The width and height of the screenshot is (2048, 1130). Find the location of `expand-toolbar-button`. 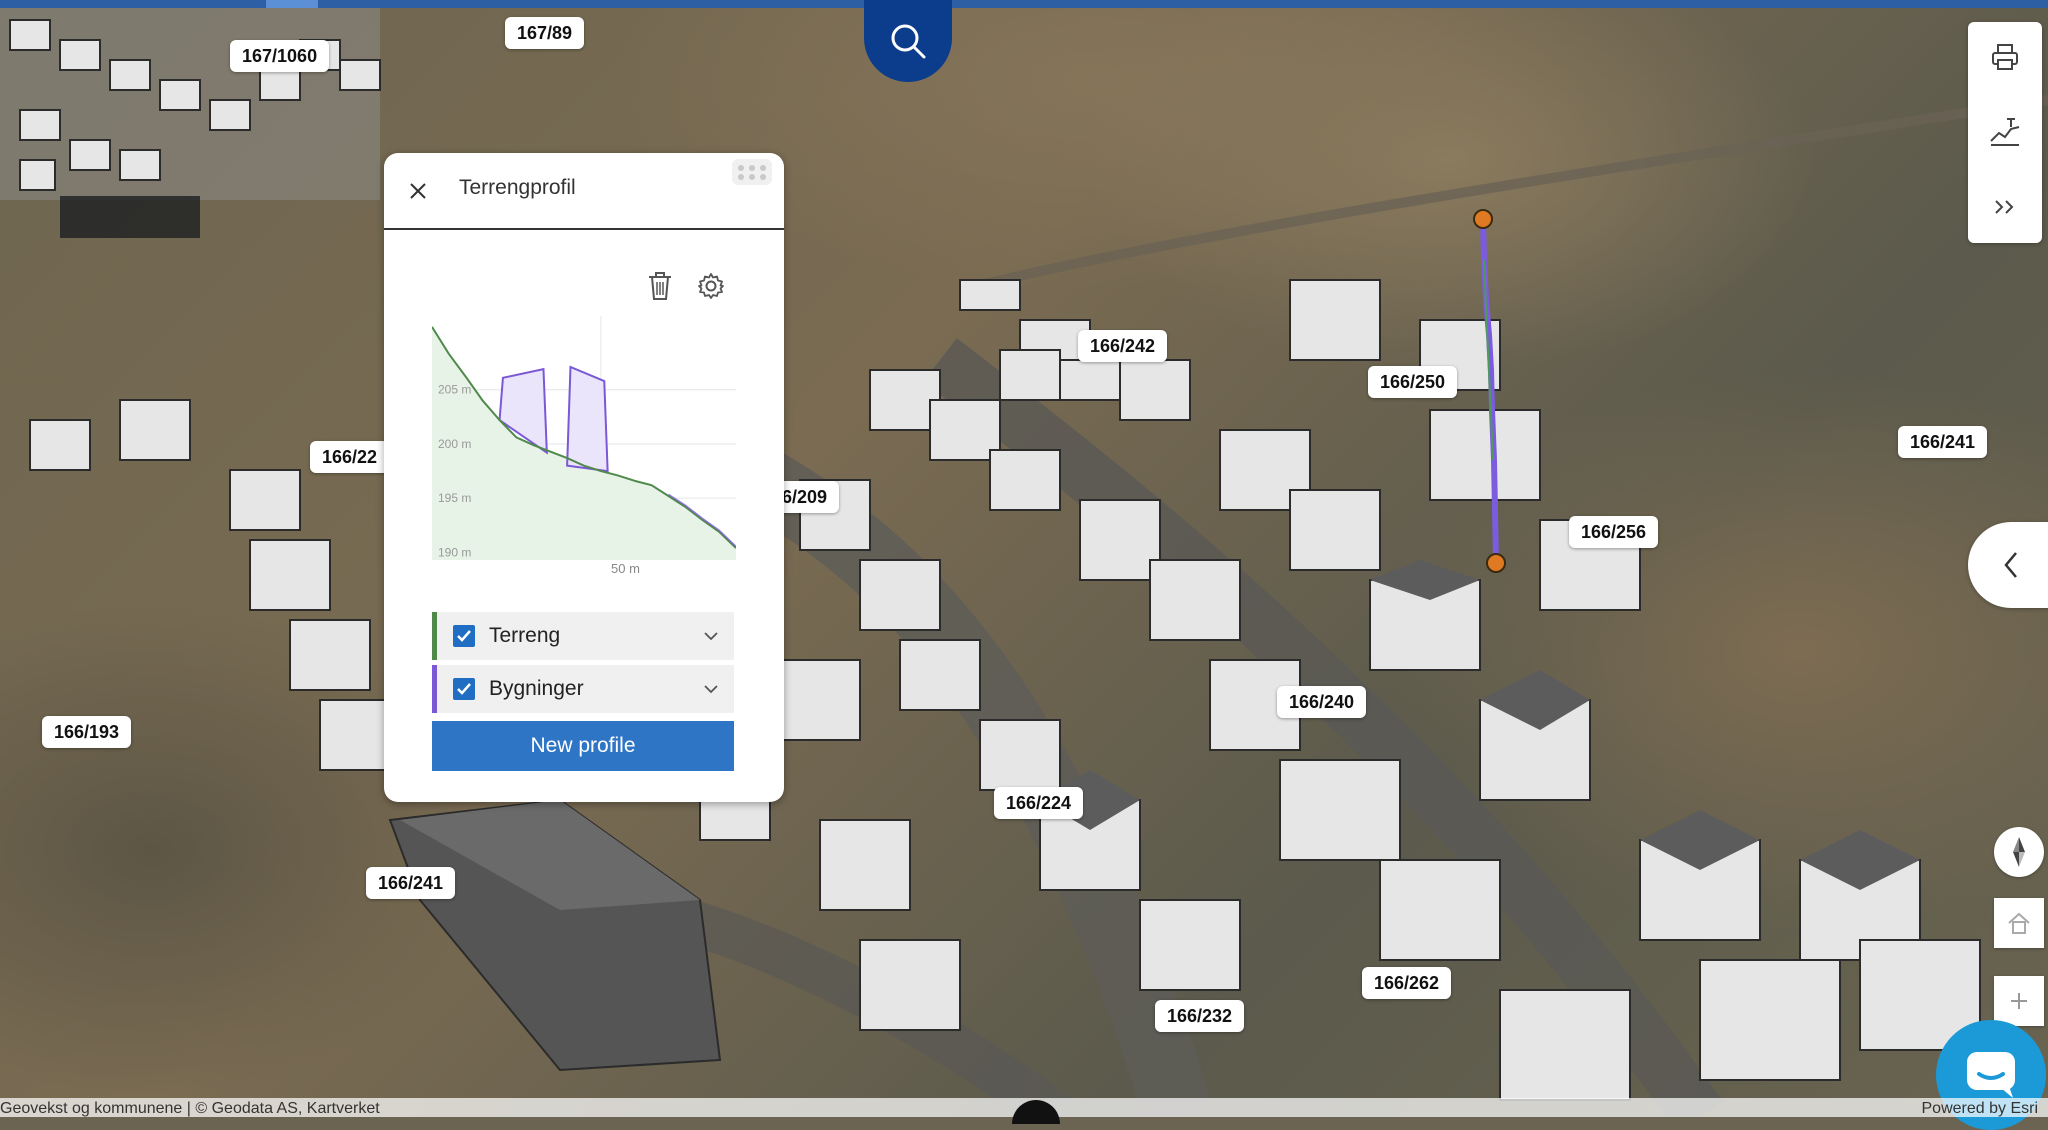

expand-toolbar-button is located at coordinates (2005, 207).